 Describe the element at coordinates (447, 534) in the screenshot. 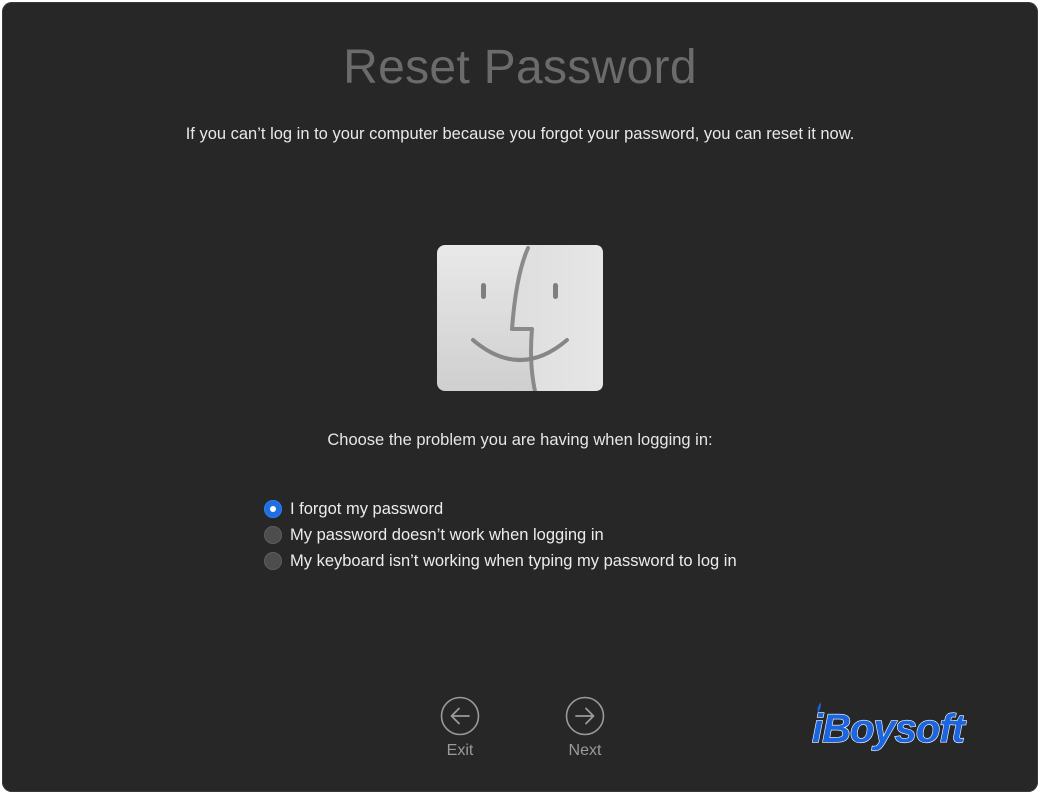

I see `option-label: My password doesn’t work when logging in` at that location.